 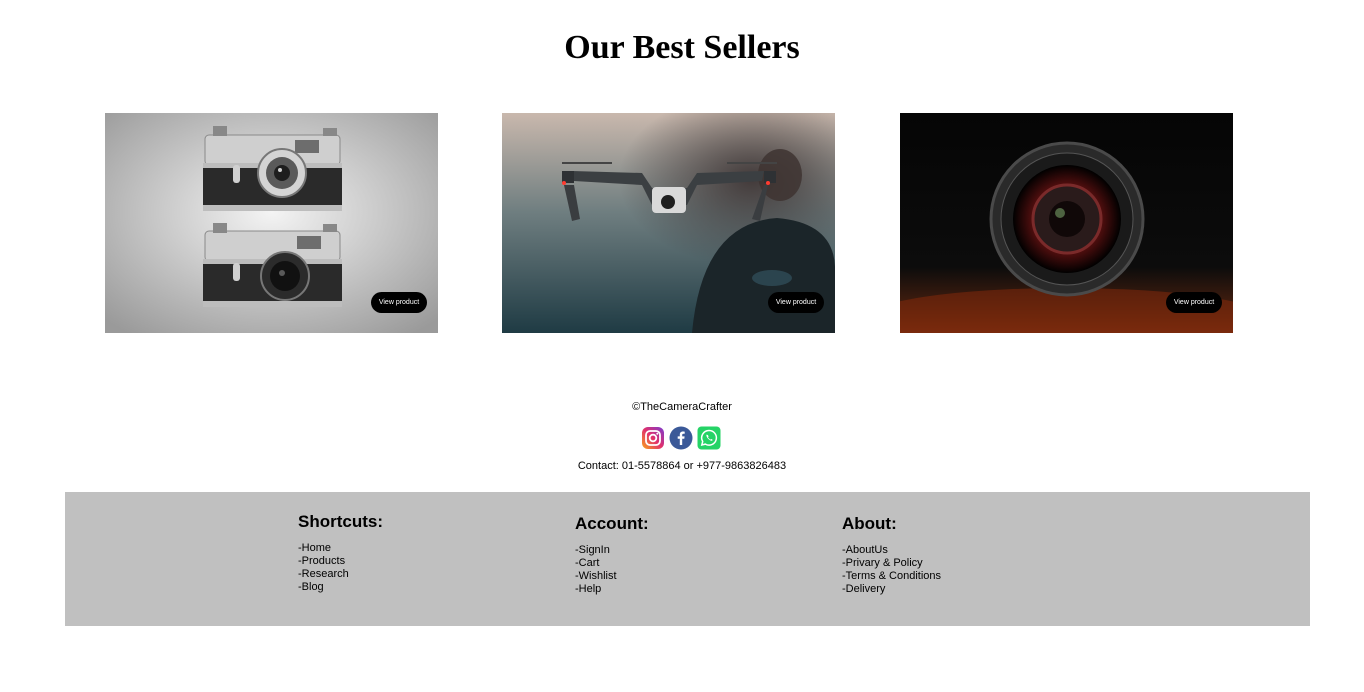 I want to click on footer-column-title: About:, so click(x=869, y=523).